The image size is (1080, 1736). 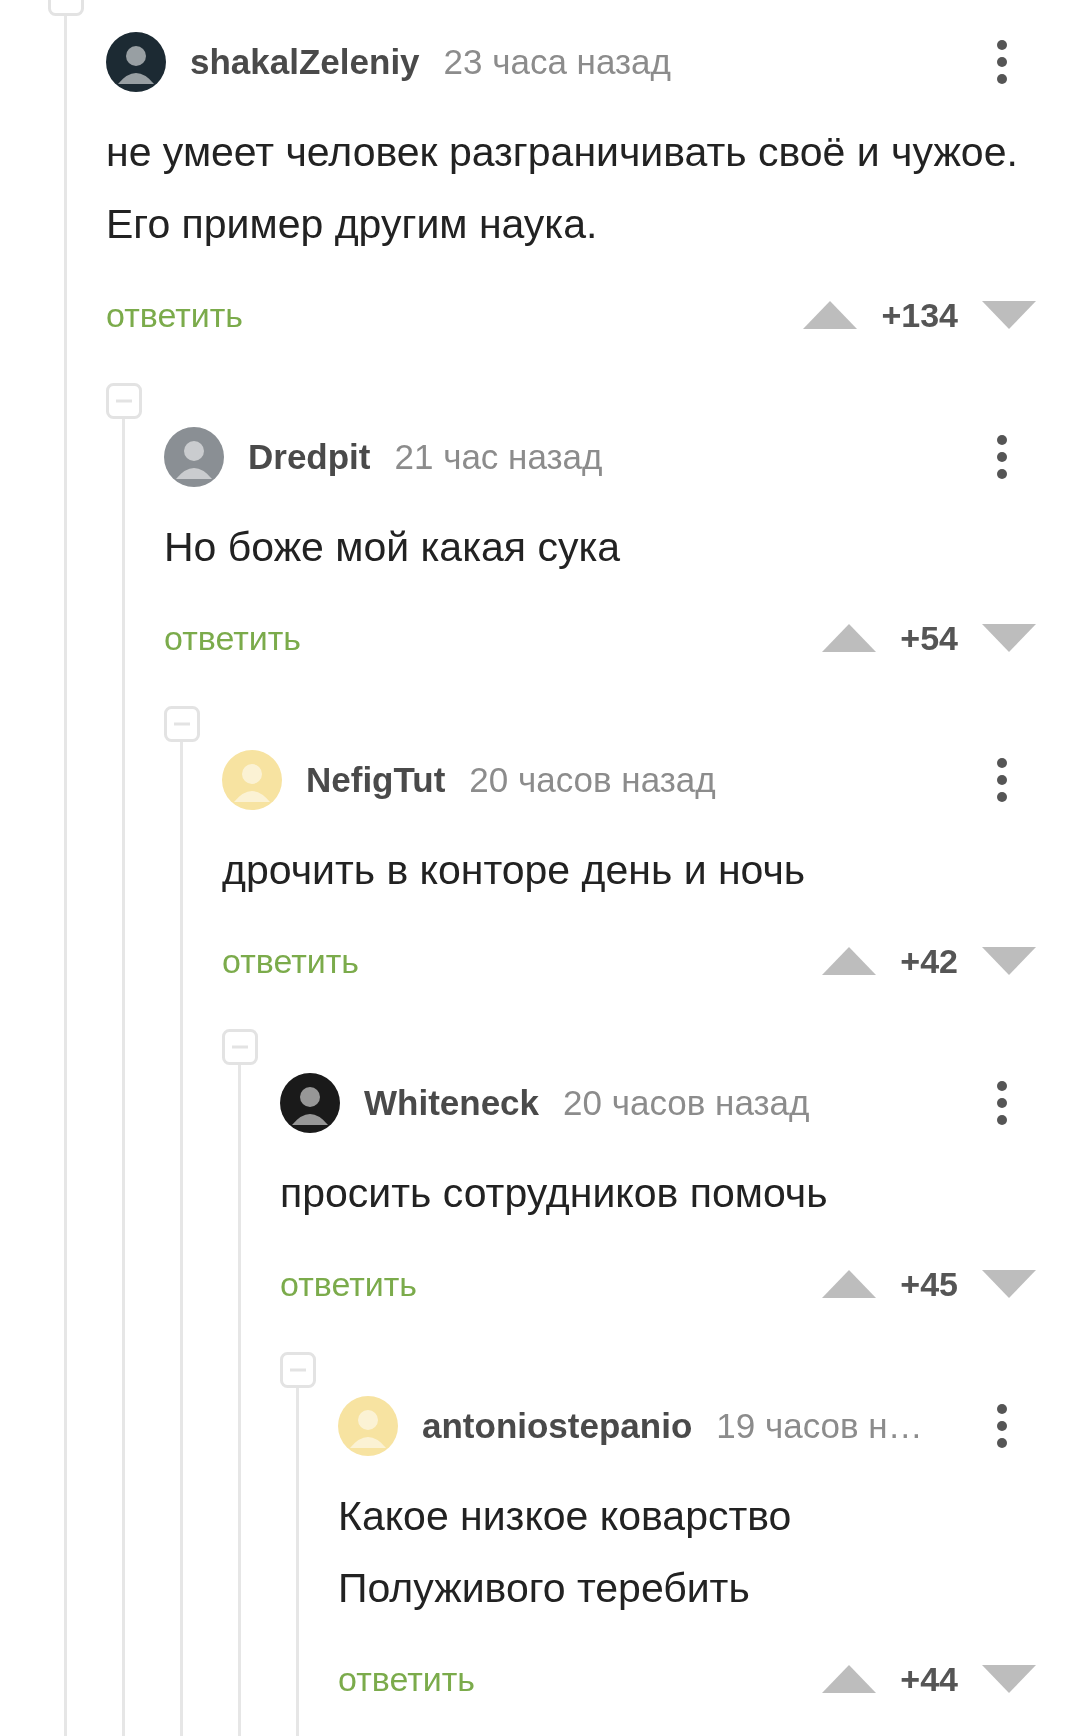 What do you see at coordinates (929, 1679) in the screenshot?
I see `score: +44` at bounding box center [929, 1679].